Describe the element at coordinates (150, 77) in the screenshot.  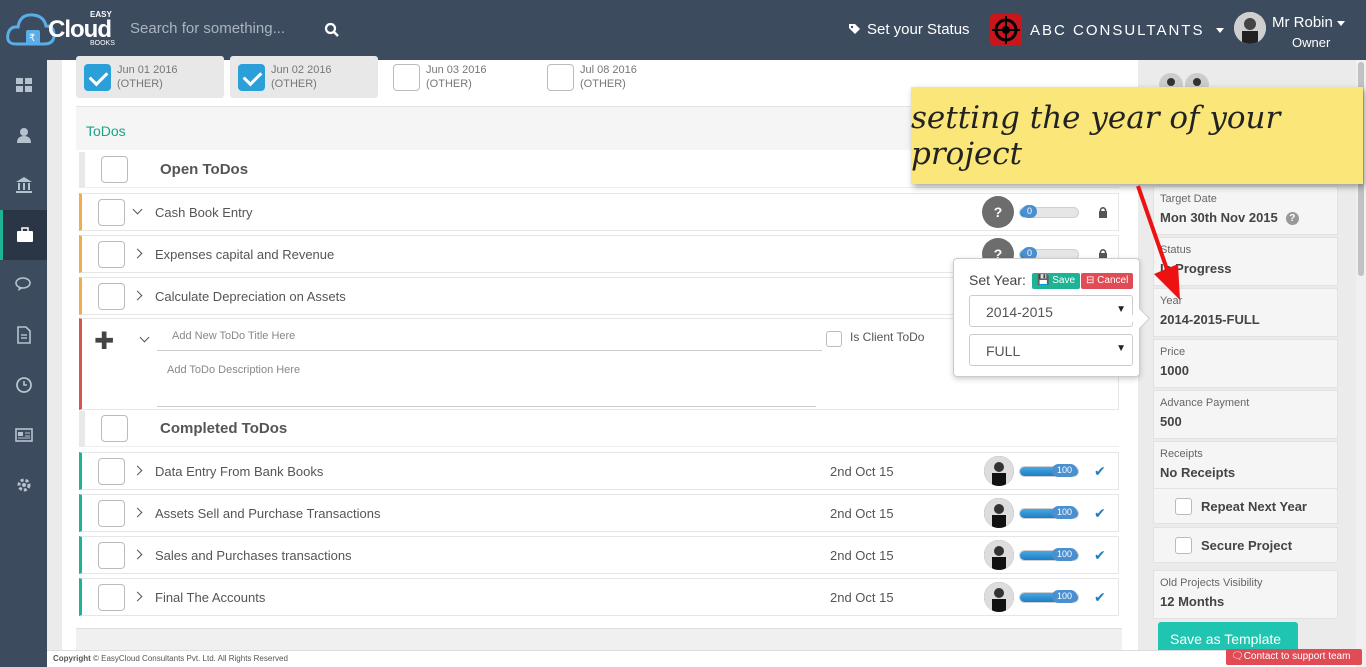
I see `date-option: Jun 01 2016 (OTHER)` at that location.